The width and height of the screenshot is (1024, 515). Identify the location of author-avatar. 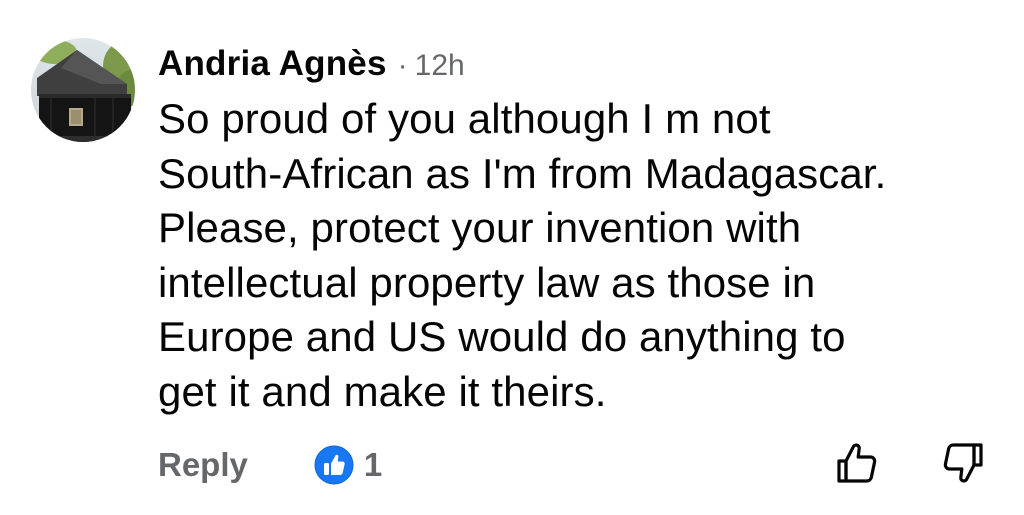
(83, 90).